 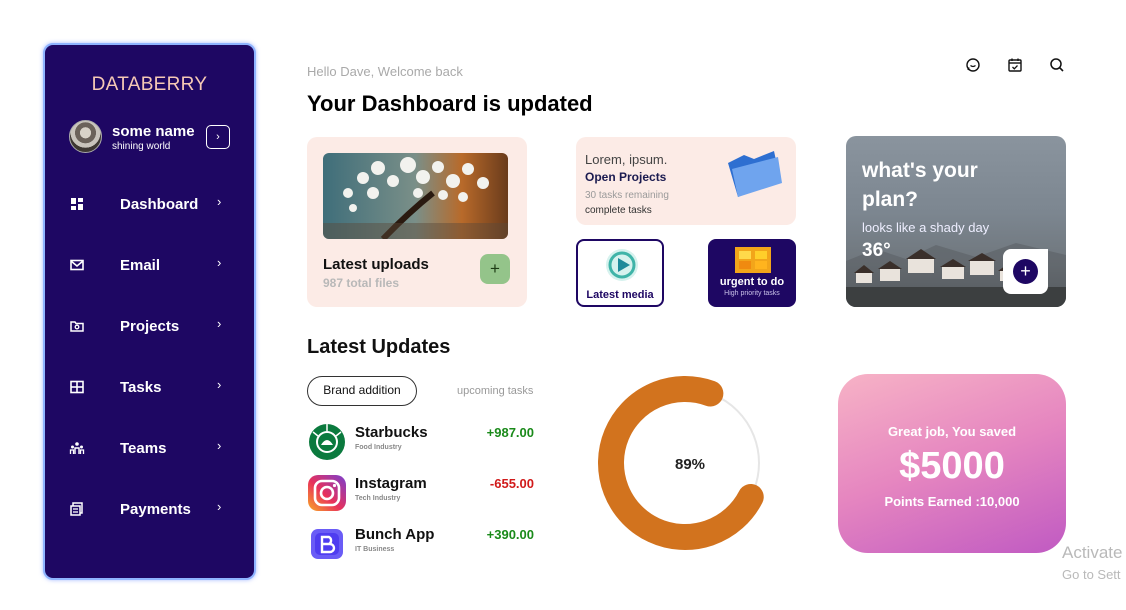 I want to click on add-plan-button: +, so click(x=1025, y=271).